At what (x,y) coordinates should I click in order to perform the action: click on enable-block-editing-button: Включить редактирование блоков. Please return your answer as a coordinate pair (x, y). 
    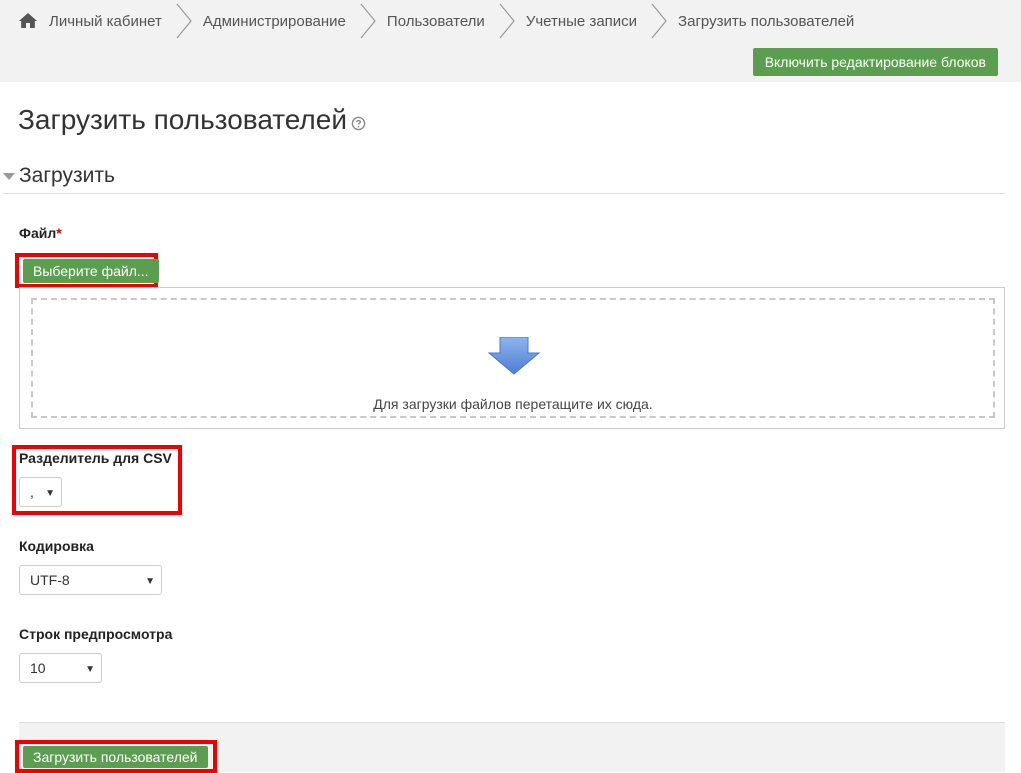
    Looking at the image, I should click on (875, 62).